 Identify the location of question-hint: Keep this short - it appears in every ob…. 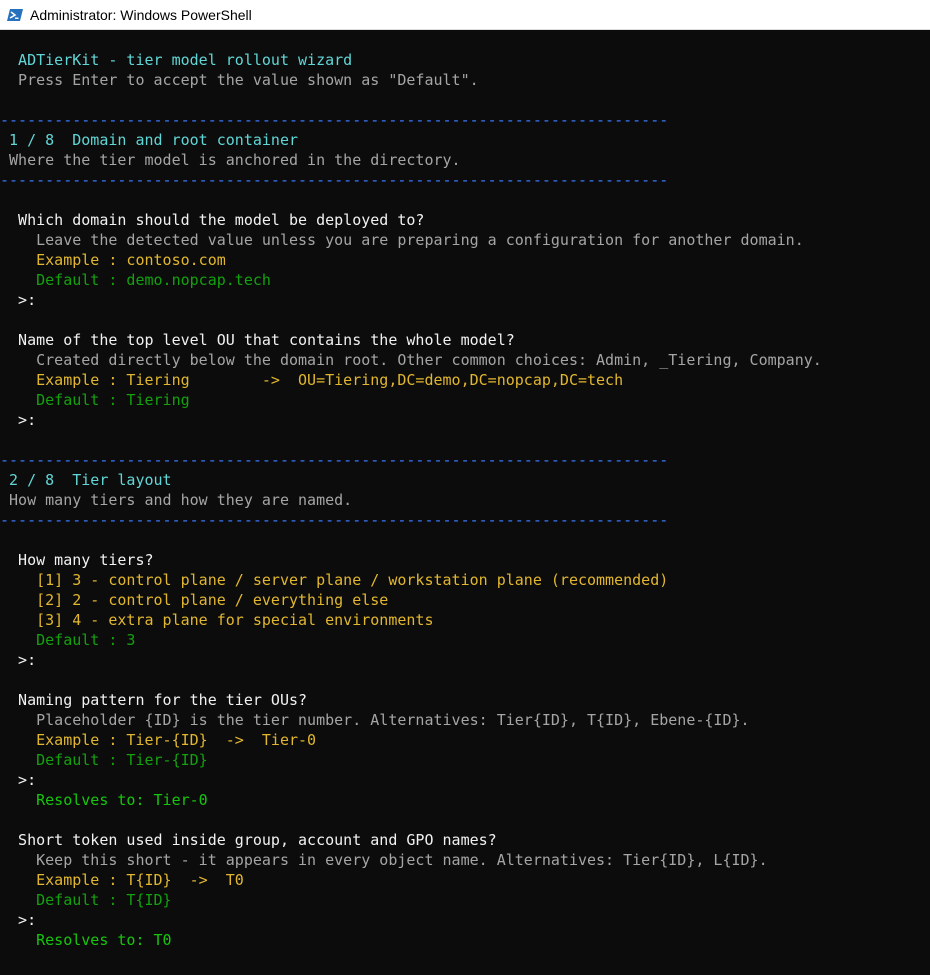
(384, 860).